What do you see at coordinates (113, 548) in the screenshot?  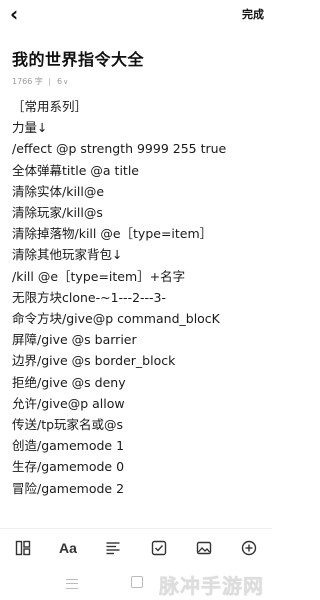 I see `paragraph-icon` at bounding box center [113, 548].